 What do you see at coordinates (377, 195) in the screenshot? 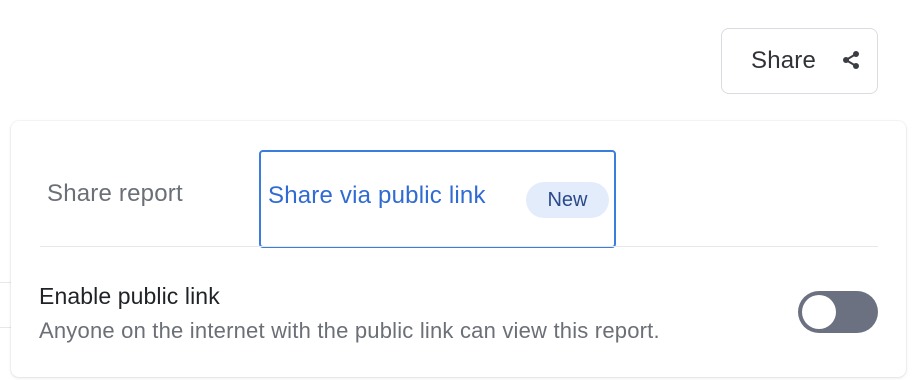
I see `tab-share-via-public-link-label: Share via public link` at bounding box center [377, 195].